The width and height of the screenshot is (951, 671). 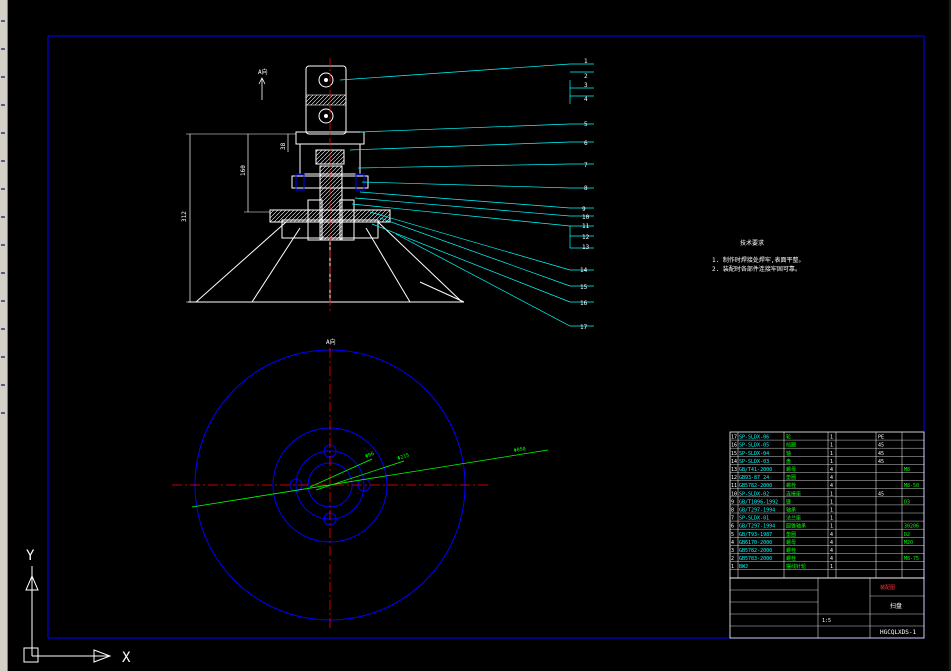 I want to click on diameter-label: Φ215, so click(x=403, y=456).